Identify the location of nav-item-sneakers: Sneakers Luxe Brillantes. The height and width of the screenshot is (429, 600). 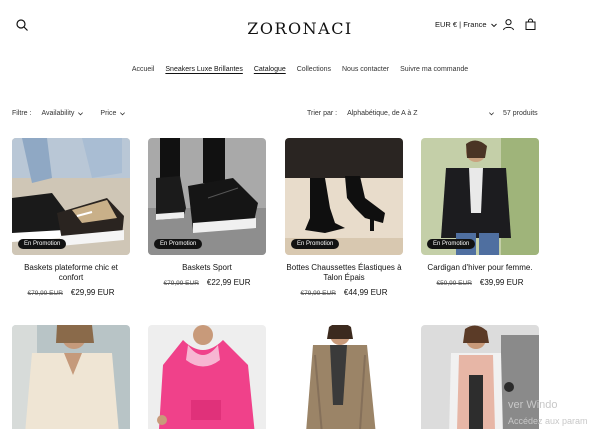
(203, 69).